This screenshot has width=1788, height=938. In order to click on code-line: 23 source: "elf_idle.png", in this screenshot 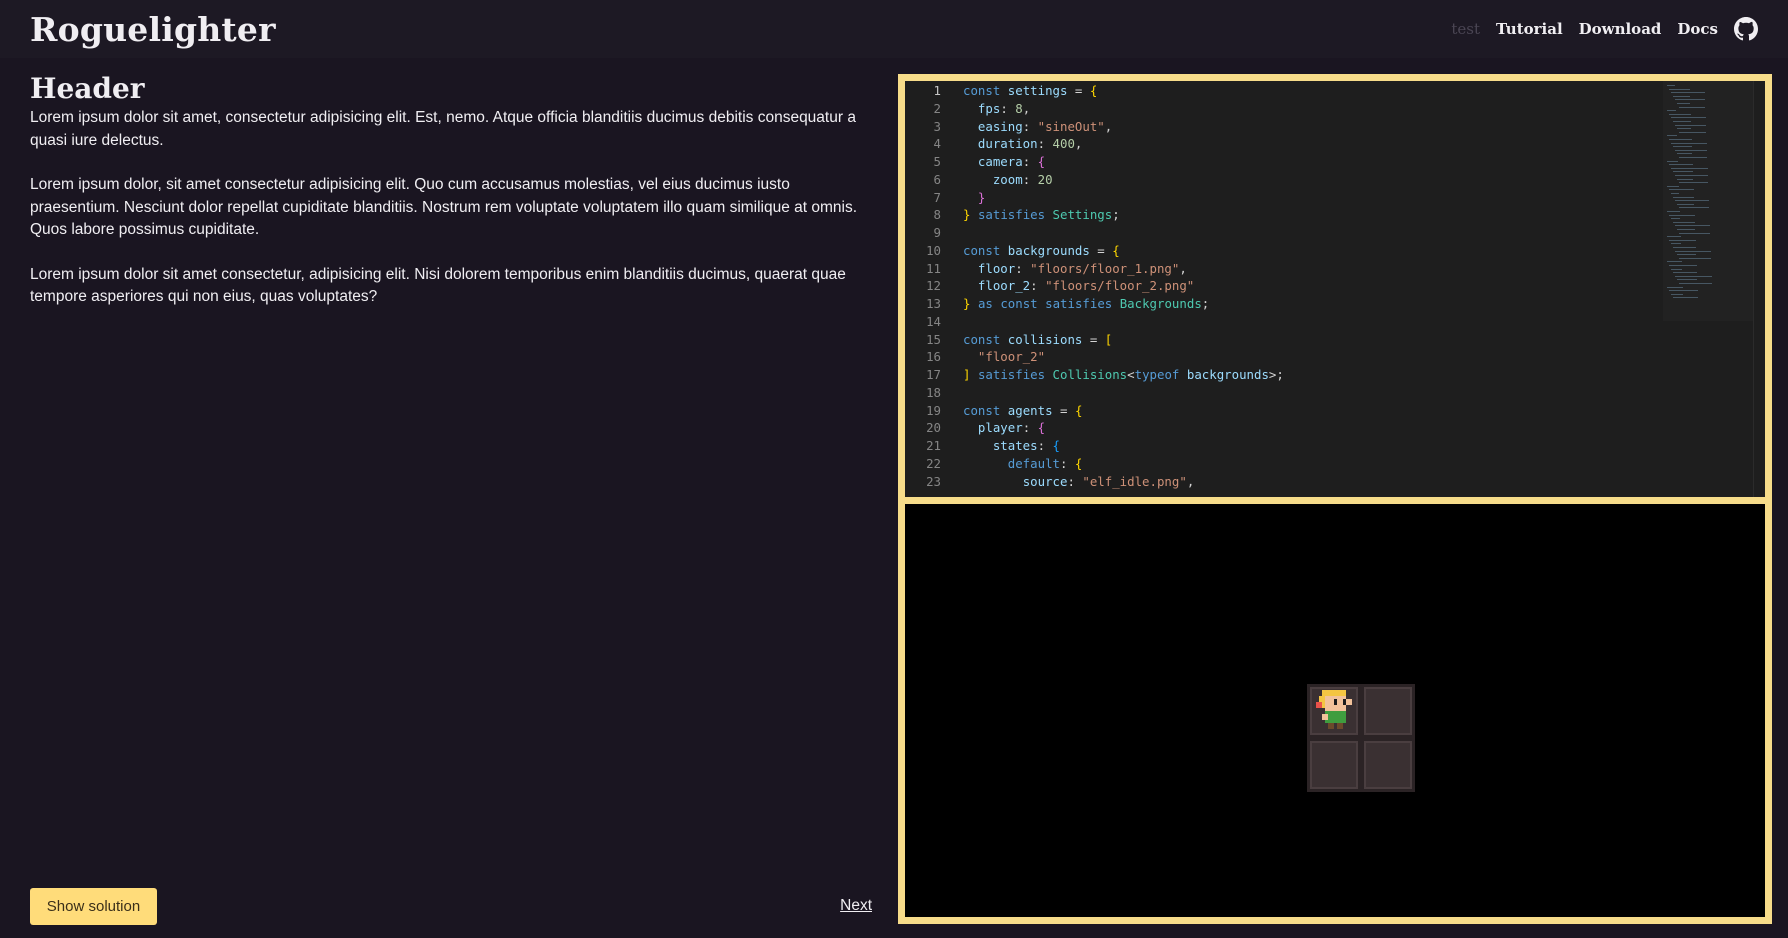, I will do `click(1335, 482)`.